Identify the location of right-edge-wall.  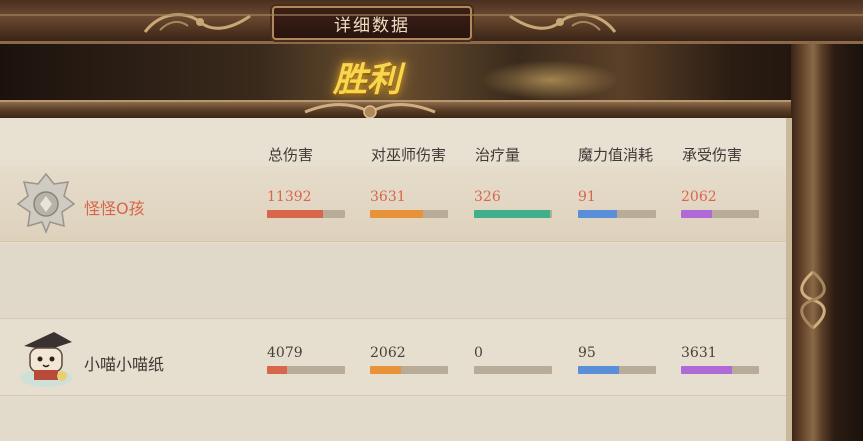
(849, 242).